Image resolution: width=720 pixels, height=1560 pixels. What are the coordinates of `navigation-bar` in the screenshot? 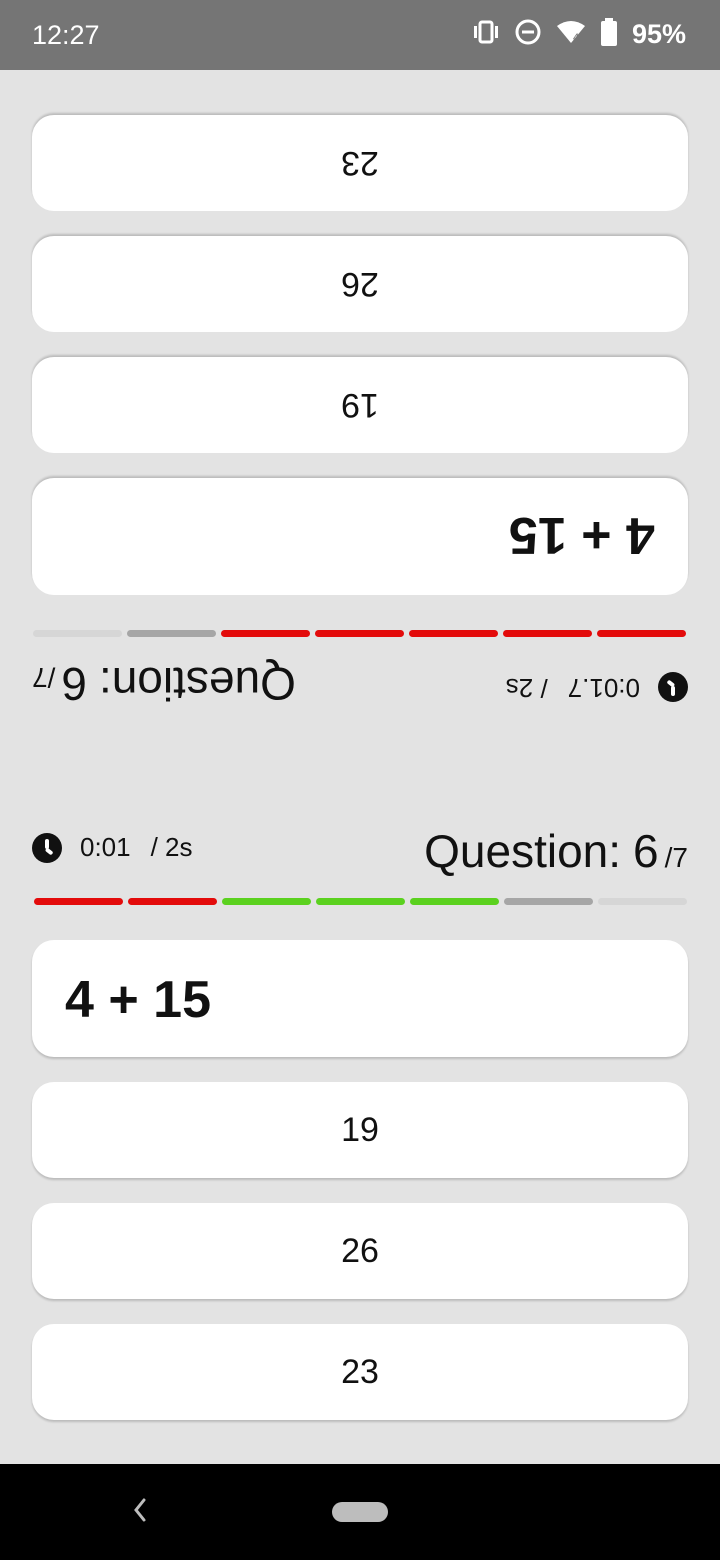 It's located at (360, 1512).